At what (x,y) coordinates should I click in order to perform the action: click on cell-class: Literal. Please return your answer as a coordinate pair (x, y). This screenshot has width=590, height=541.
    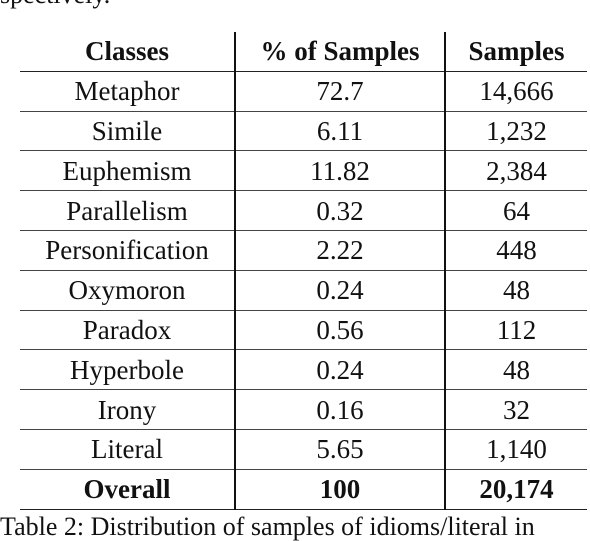
    Looking at the image, I should click on (128, 449).